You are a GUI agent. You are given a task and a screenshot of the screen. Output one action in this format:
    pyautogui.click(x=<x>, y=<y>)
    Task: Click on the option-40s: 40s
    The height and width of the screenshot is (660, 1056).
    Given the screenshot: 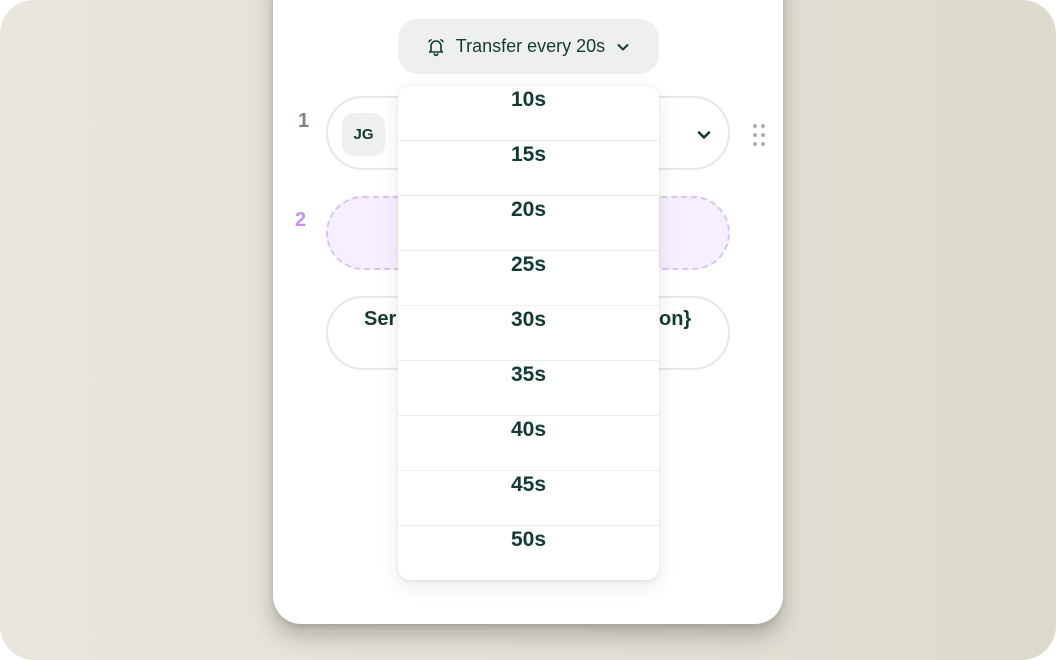 What is the action you would take?
    pyautogui.click(x=528, y=443)
    